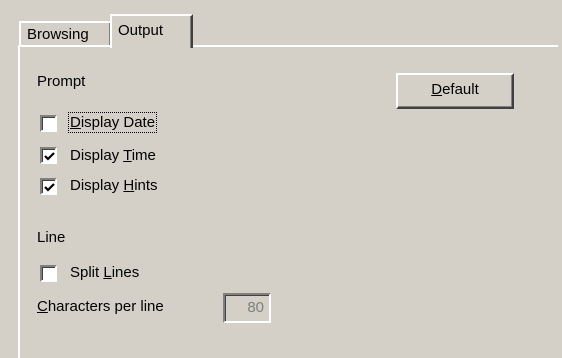 Image resolution: width=562 pixels, height=358 pixels. What do you see at coordinates (58, 34) in the screenshot?
I see `tab-browsing-label: Browsing` at bounding box center [58, 34].